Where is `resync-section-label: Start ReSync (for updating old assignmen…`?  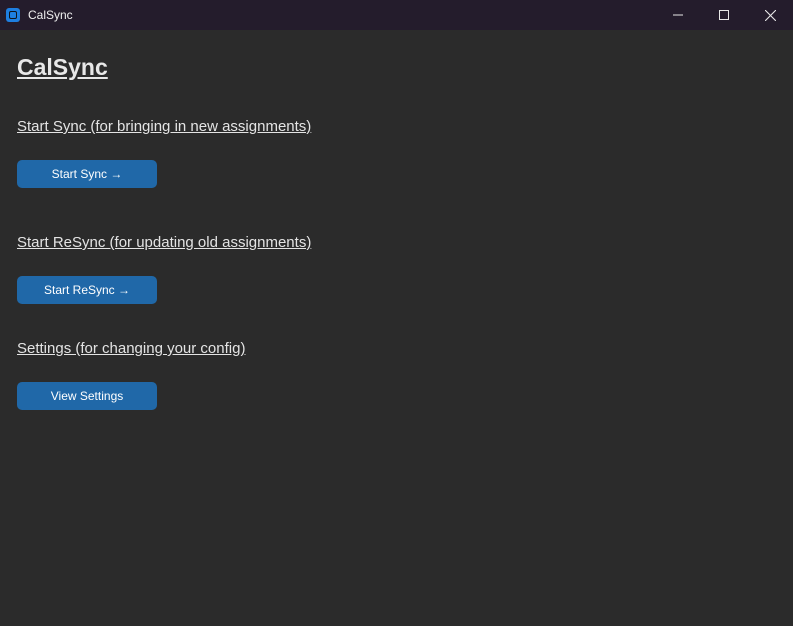 resync-section-label: Start ReSync (for updating old assignmen… is located at coordinates (164, 242).